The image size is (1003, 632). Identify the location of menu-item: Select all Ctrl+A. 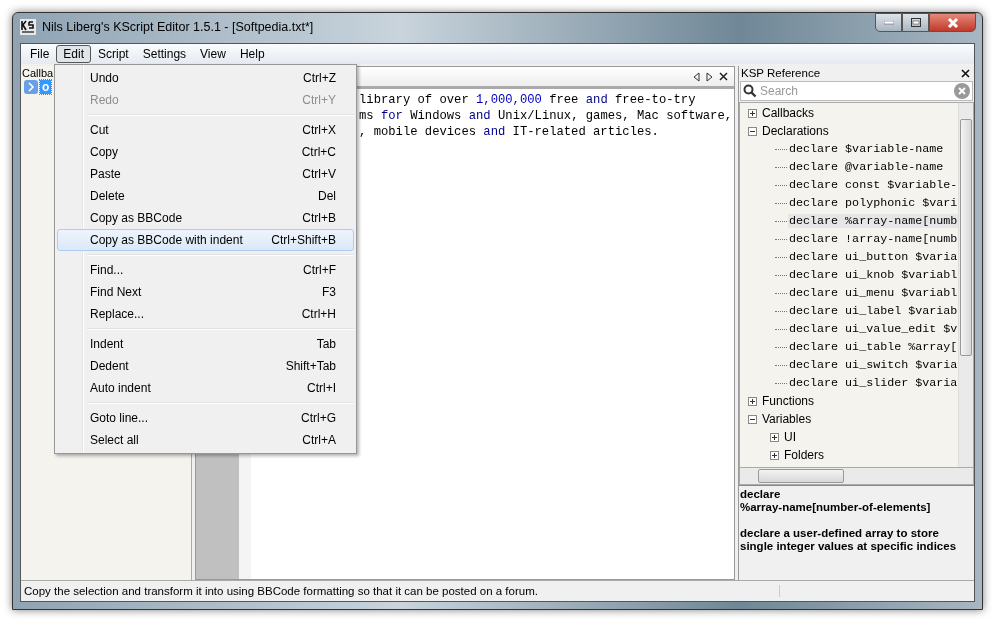
(205, 440).